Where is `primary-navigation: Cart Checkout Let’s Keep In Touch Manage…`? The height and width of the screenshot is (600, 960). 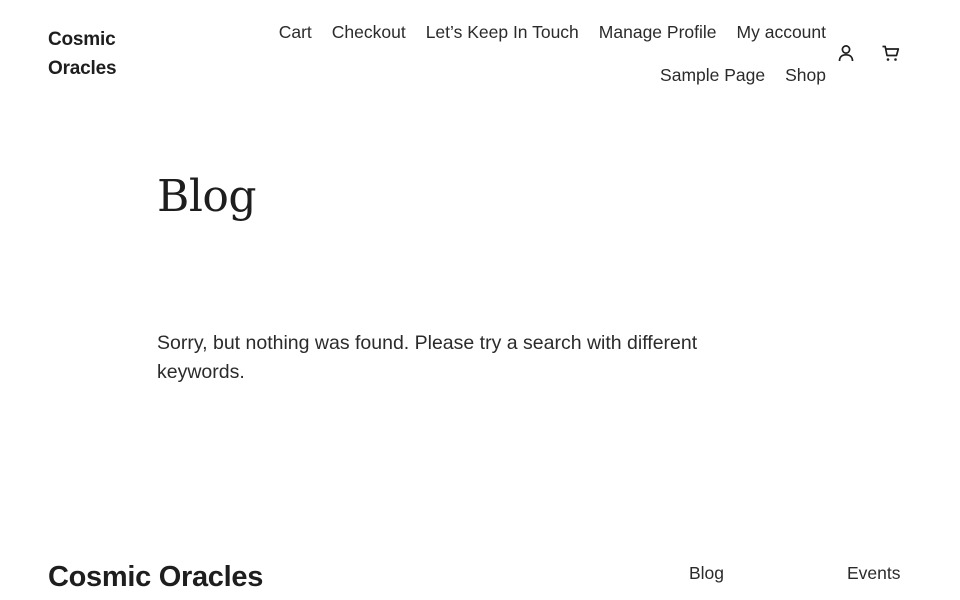 primary-navigation: Cart Checkout Let’s Keep In Touch Manage… is located at coordinates (528, 54).